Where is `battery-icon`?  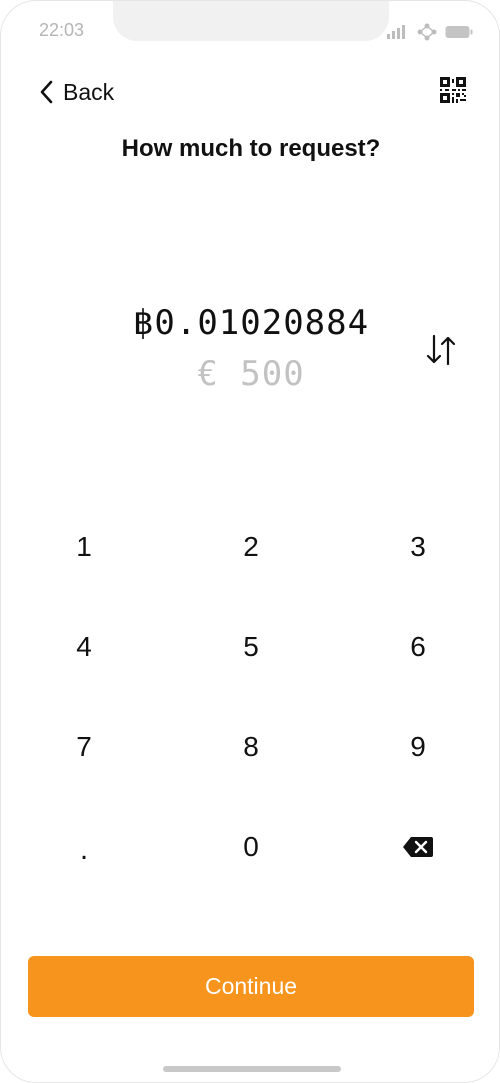 battery-icon is located at coordinates (459, 32).